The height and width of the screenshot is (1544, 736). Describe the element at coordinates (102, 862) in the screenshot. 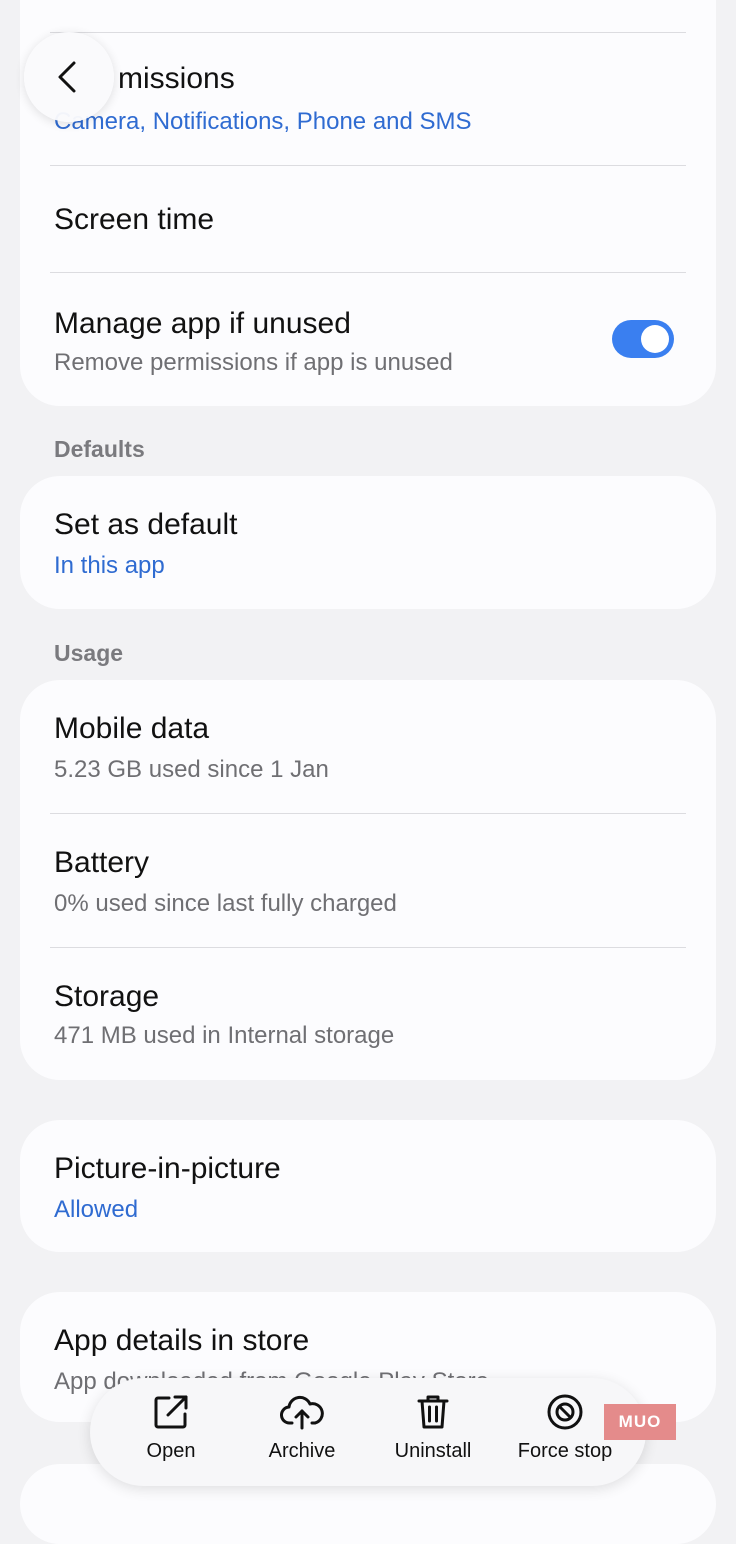

I see `battery-title: Battery` at that location.